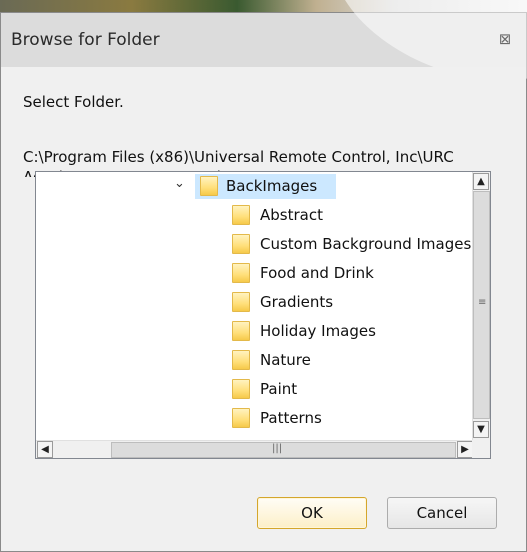 Image resolution: width=527 pixels, height=552 pixels. What do you see at coordinates (465, 449) in the screenshot?
I see `scroll-right-button: ▶` at bounding box center [465, 449].